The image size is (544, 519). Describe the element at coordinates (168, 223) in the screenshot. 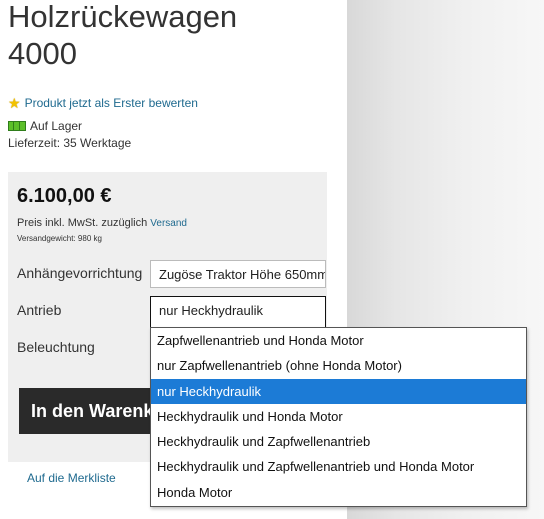

I see `shipping-link: Versand` at that location.